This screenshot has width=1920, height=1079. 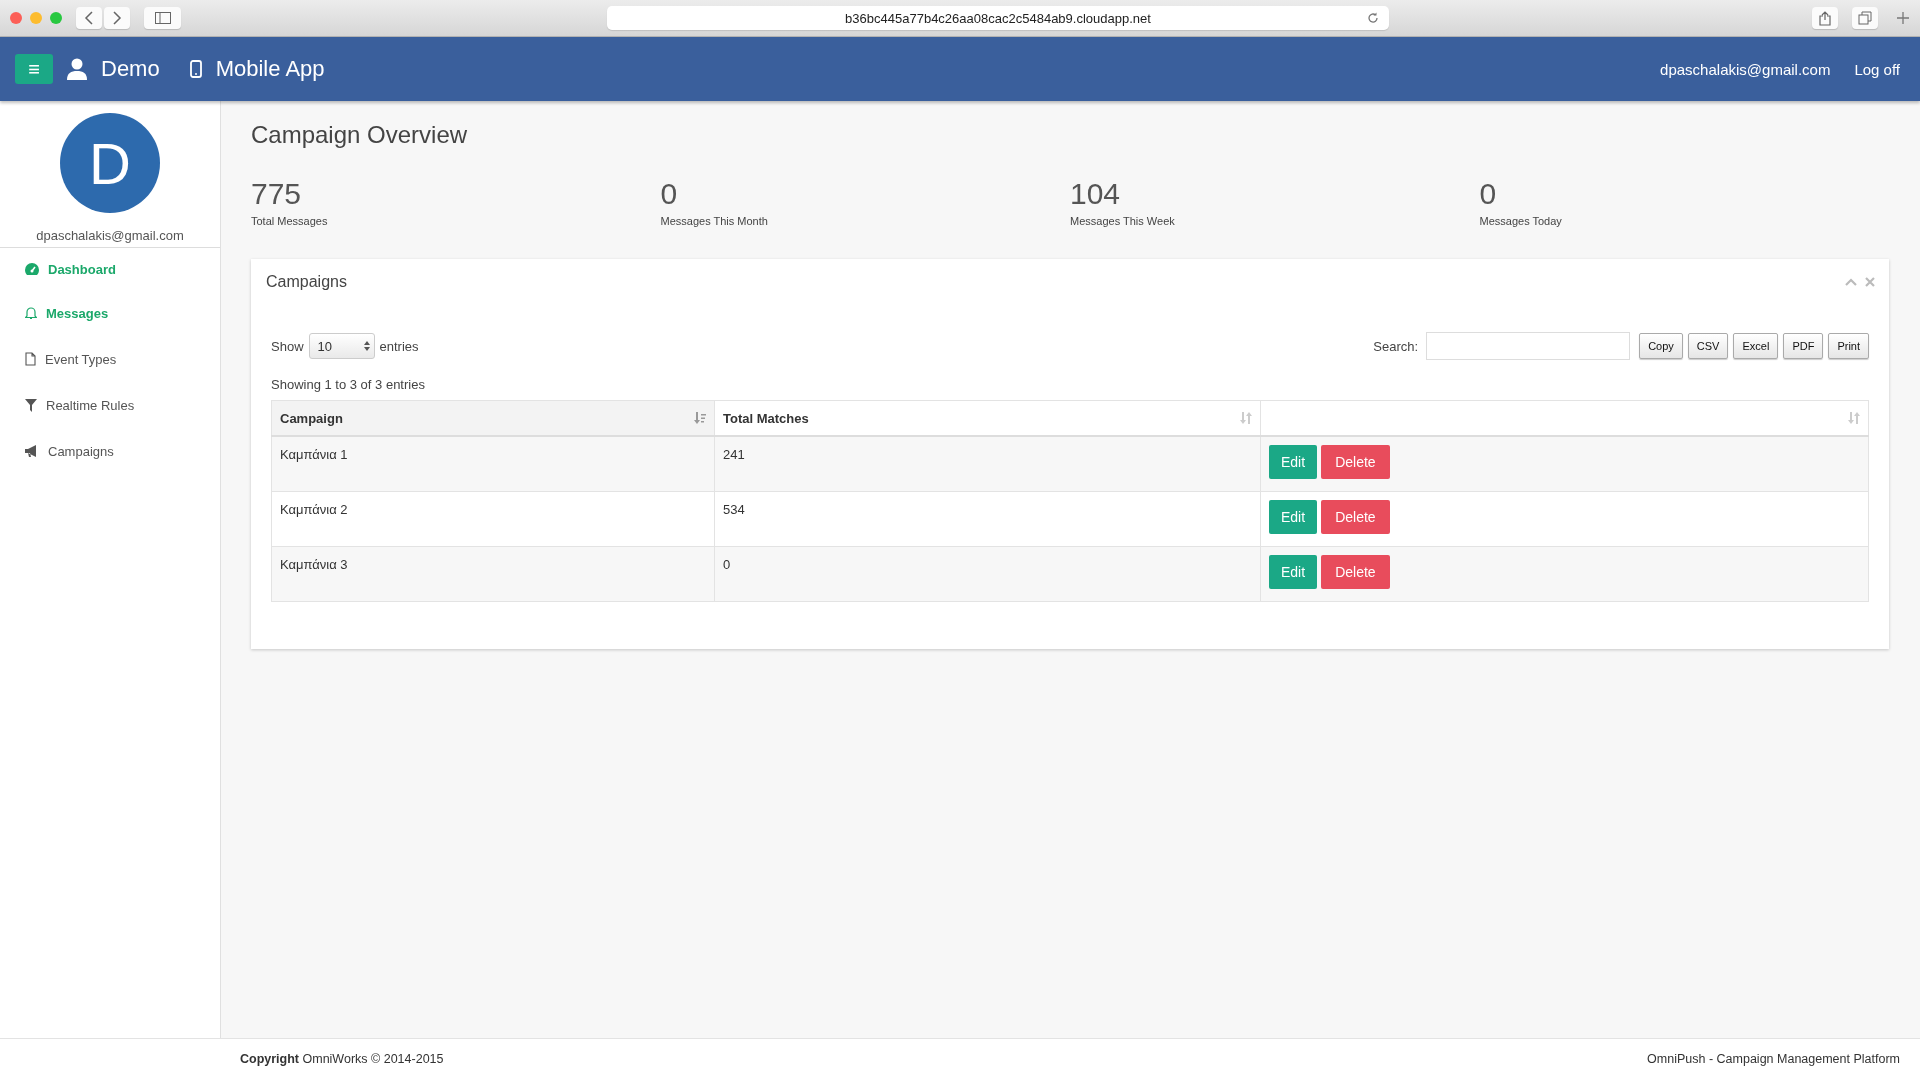 I want to click on share-icon, so click(x=1825, y=18).